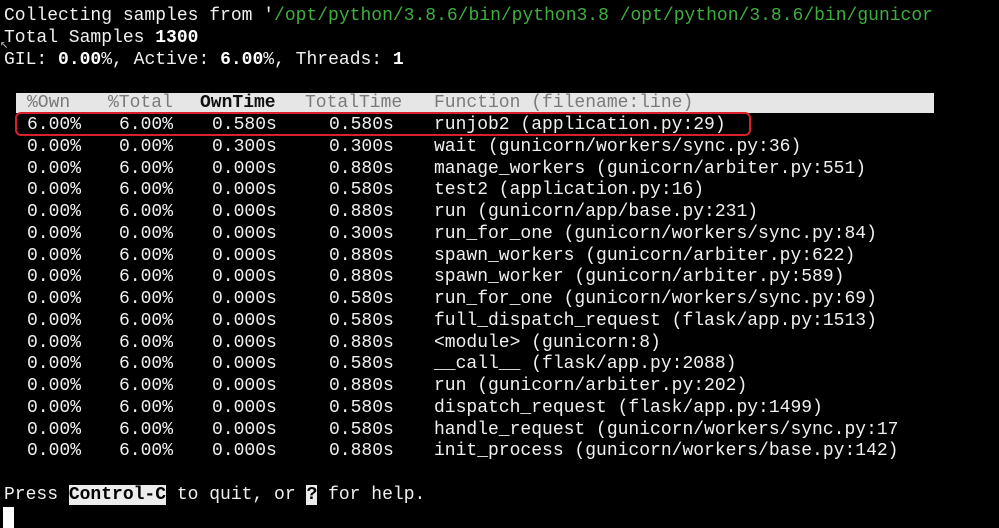 The image size is (999, 528). What do you see at coordinates (383, 124) in the screenshot?
I see `highlight-annotation` at bounding box center [383, 124].